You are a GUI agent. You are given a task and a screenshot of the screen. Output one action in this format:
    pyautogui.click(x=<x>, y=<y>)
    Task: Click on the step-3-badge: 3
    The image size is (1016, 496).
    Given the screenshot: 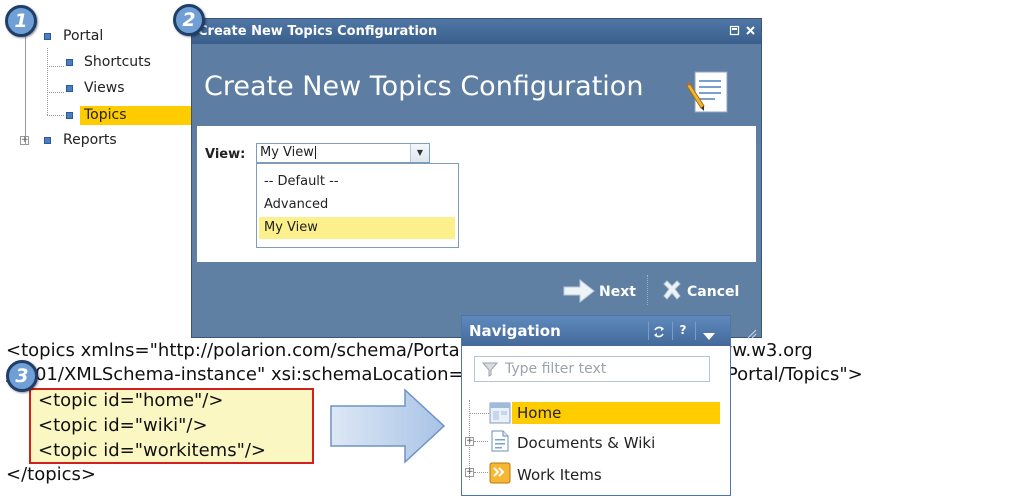 What is the action you would take?
    pyautogui.click(x=22, y=376)
    